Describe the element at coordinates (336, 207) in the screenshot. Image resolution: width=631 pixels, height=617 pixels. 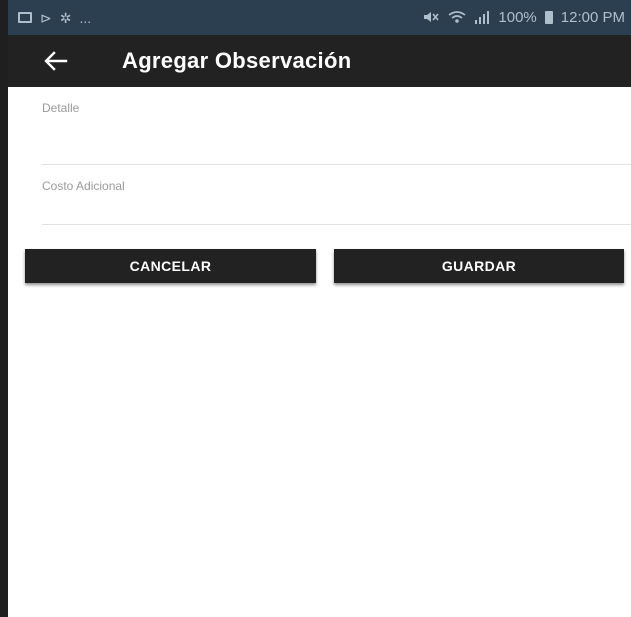
I see `costo-adicional-input` at that location.